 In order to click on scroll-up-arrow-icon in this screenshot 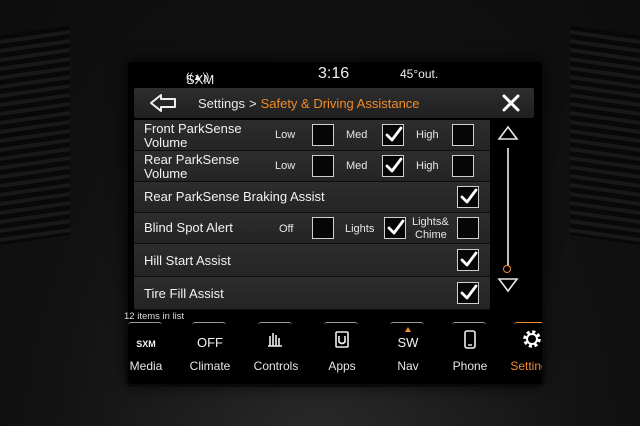, I will do `click(508, 132)`.